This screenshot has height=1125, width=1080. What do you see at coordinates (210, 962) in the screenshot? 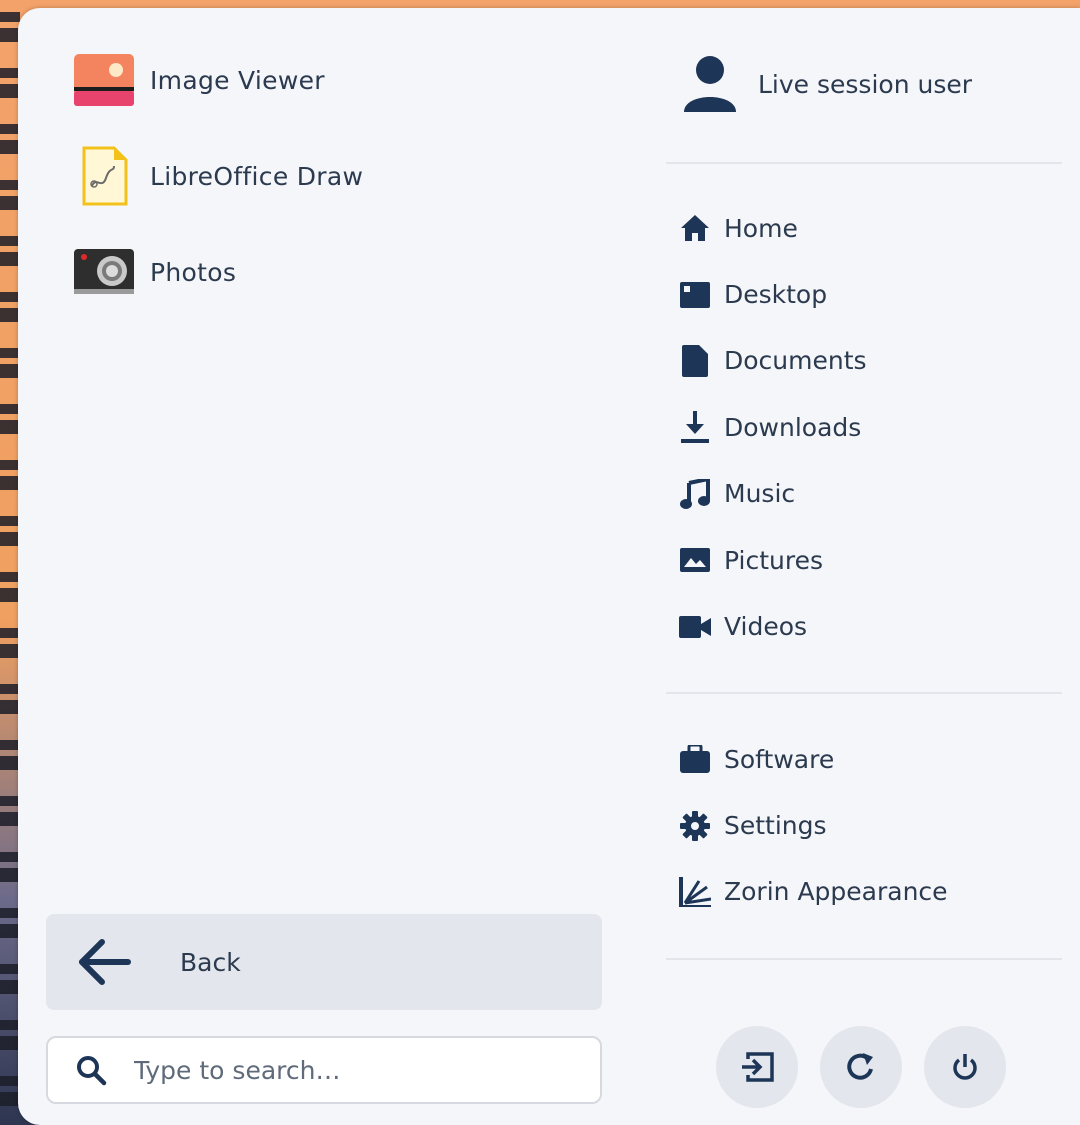
I see `back-label: Back` at bounding box center [210, 962].